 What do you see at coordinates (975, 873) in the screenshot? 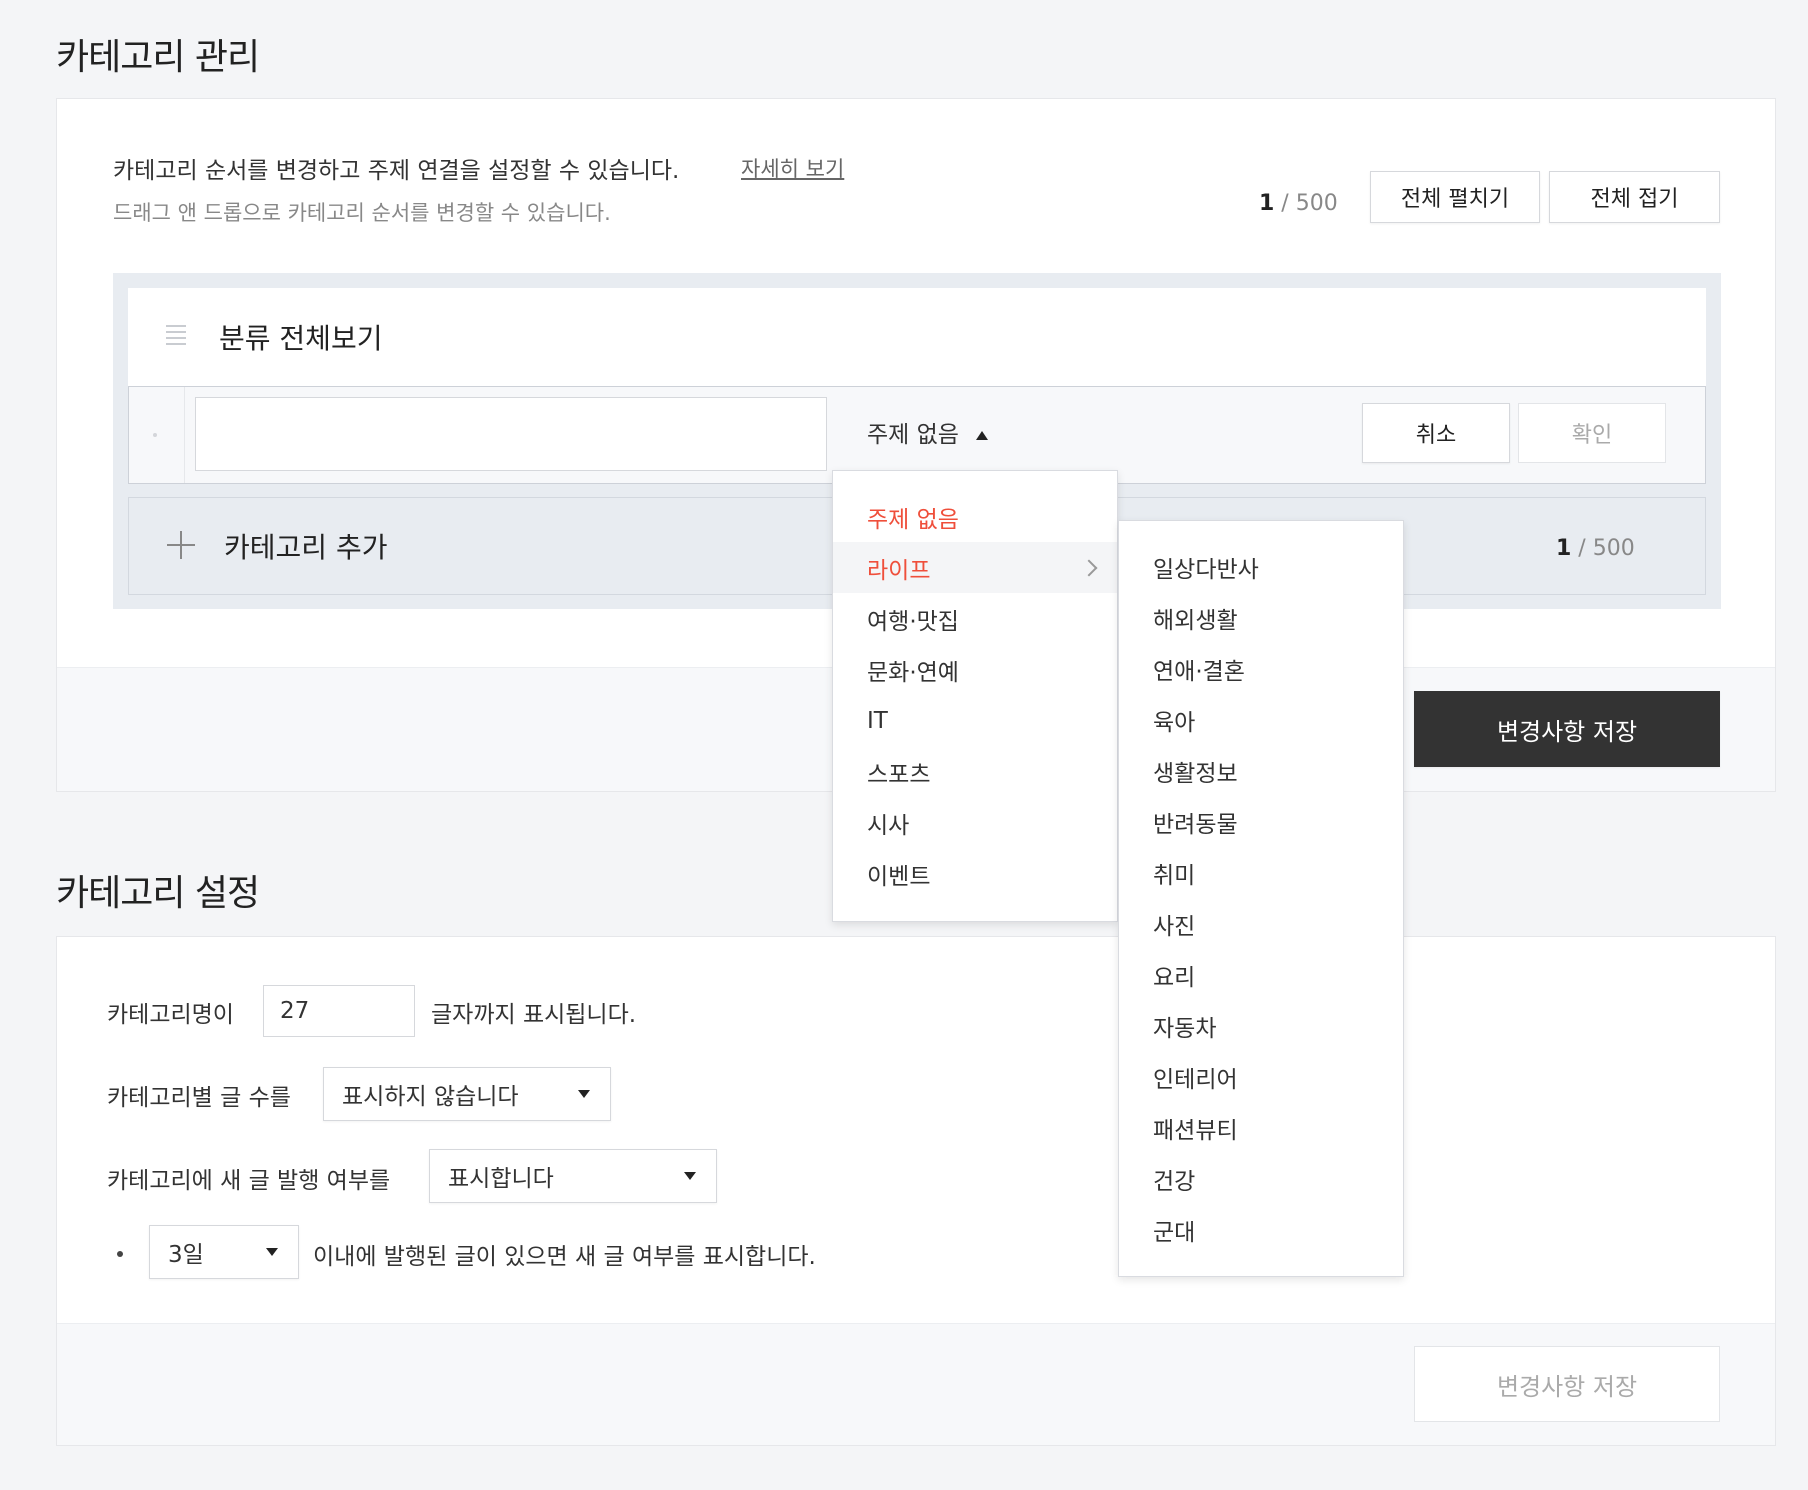
I see `topic-option-event: 이벤트` at bounding box center [975, 873].